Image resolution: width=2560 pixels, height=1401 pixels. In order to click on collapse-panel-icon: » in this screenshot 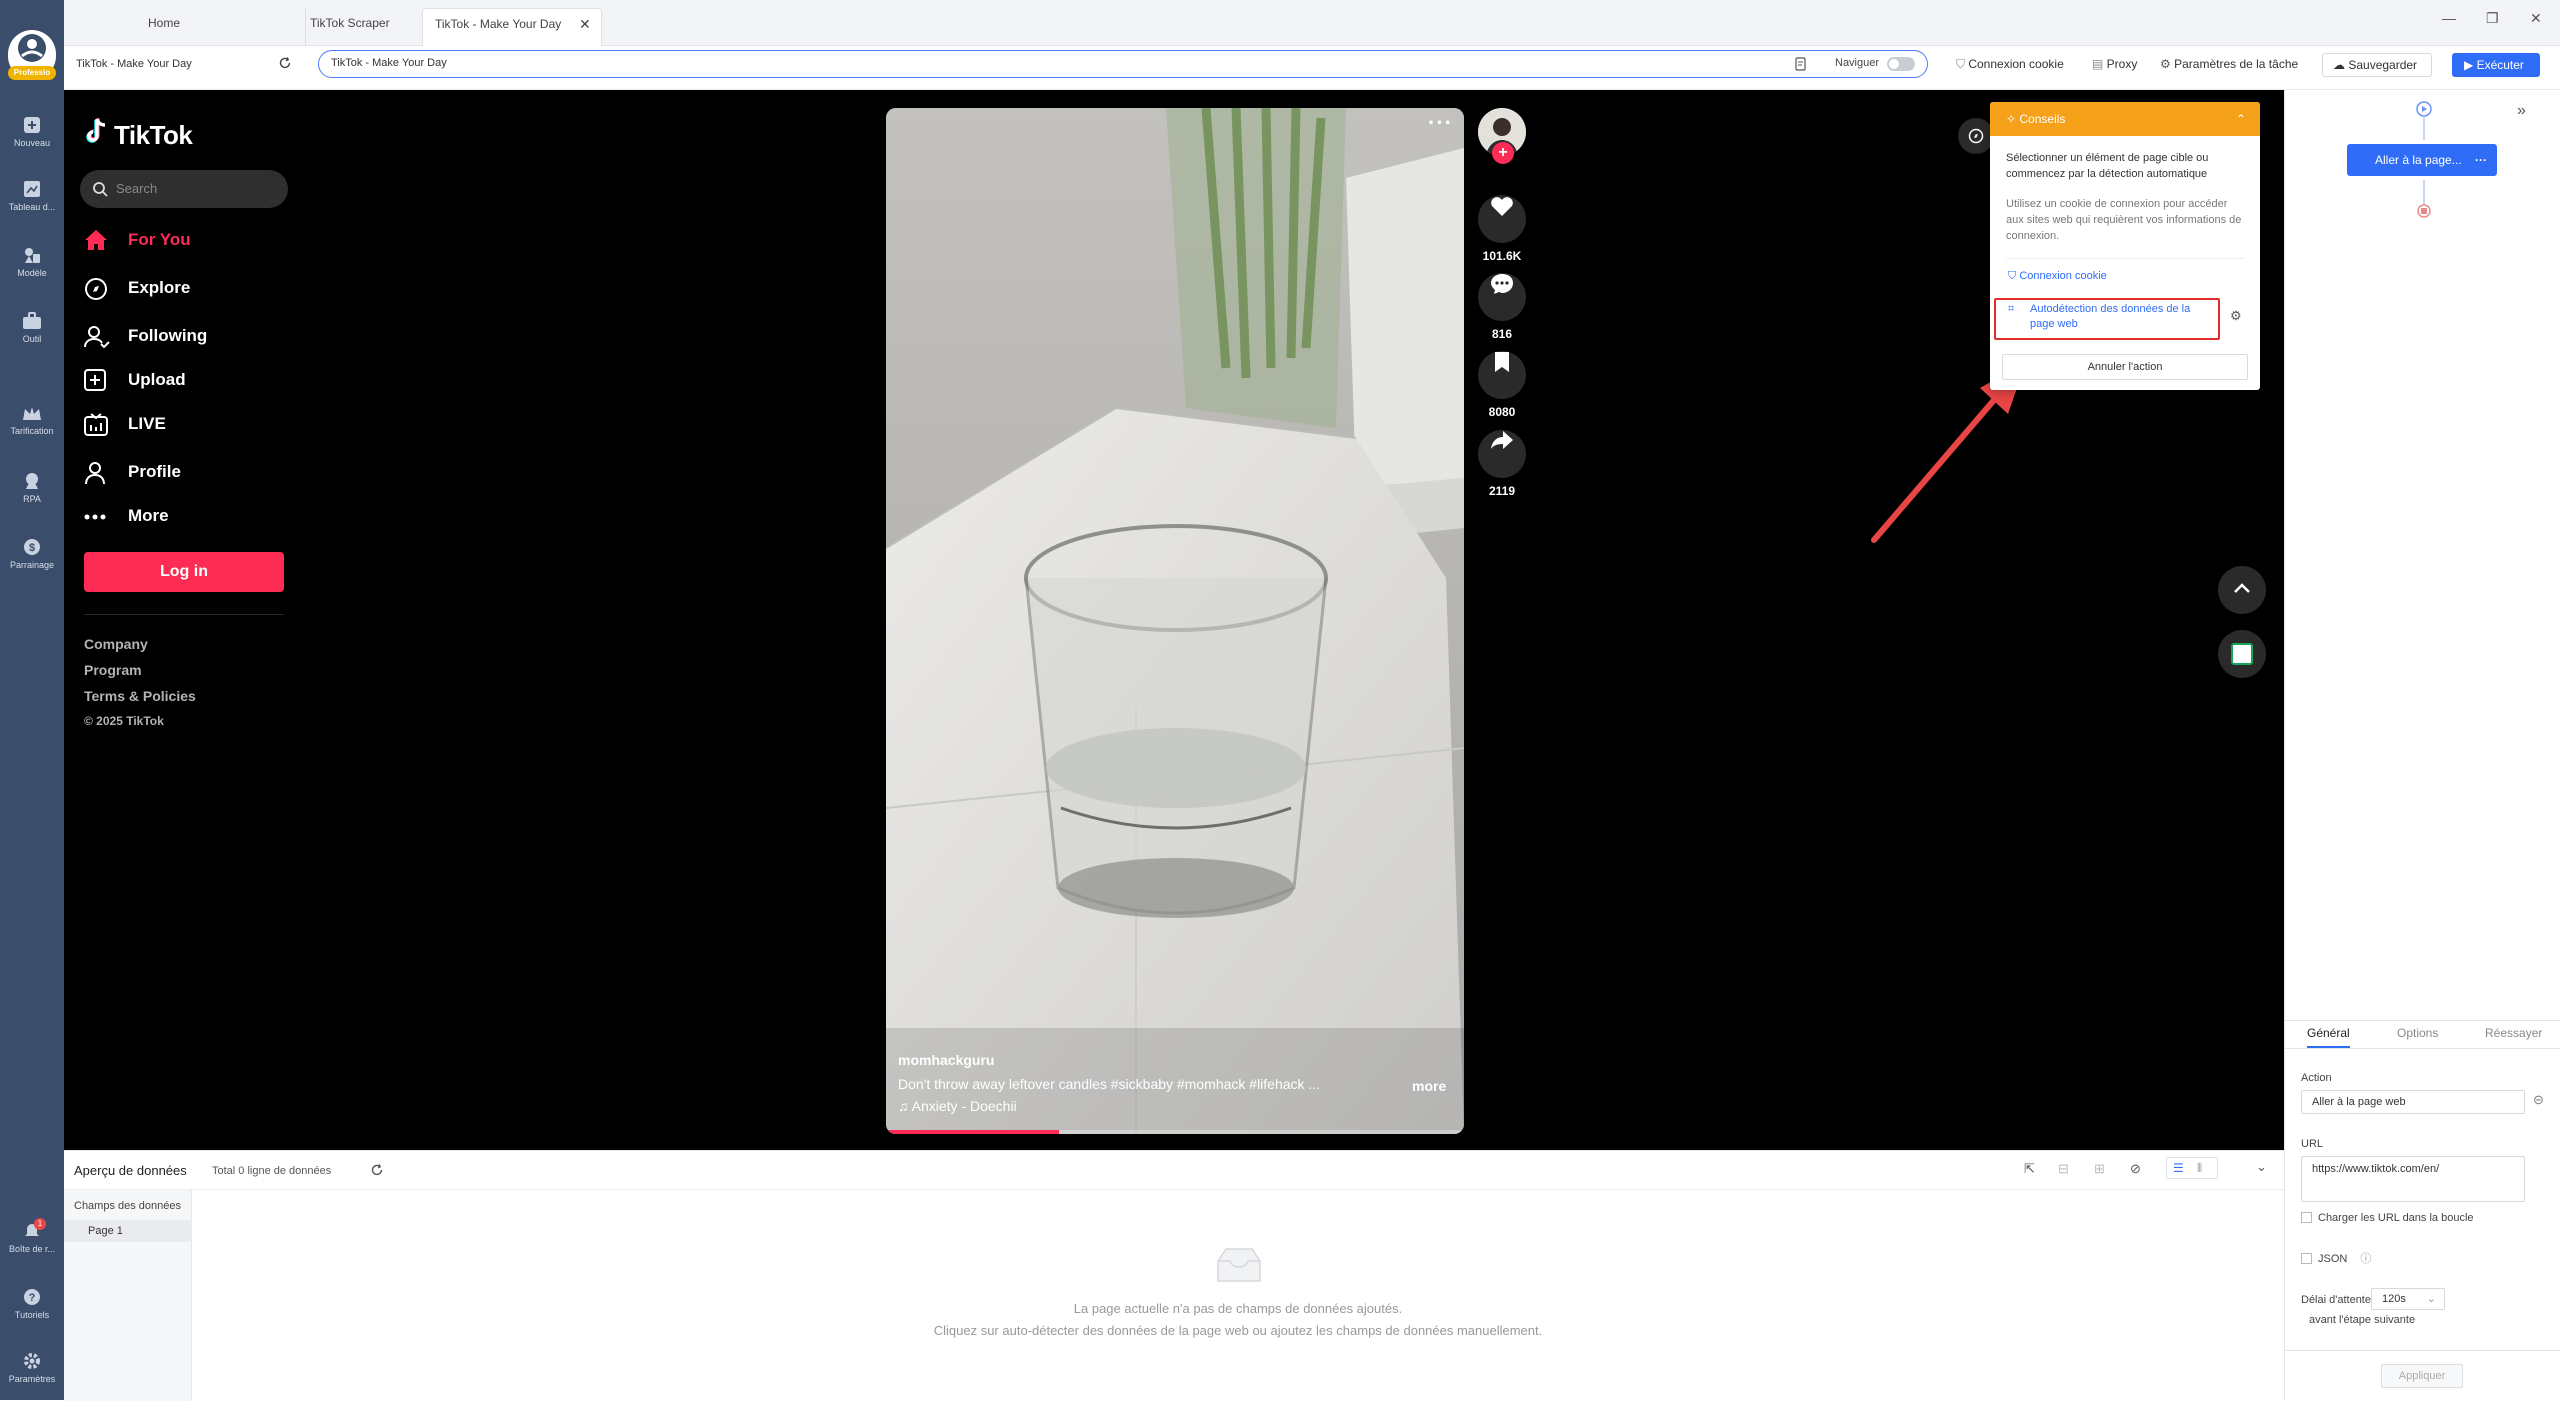, I will do `click(2521, 111)`.